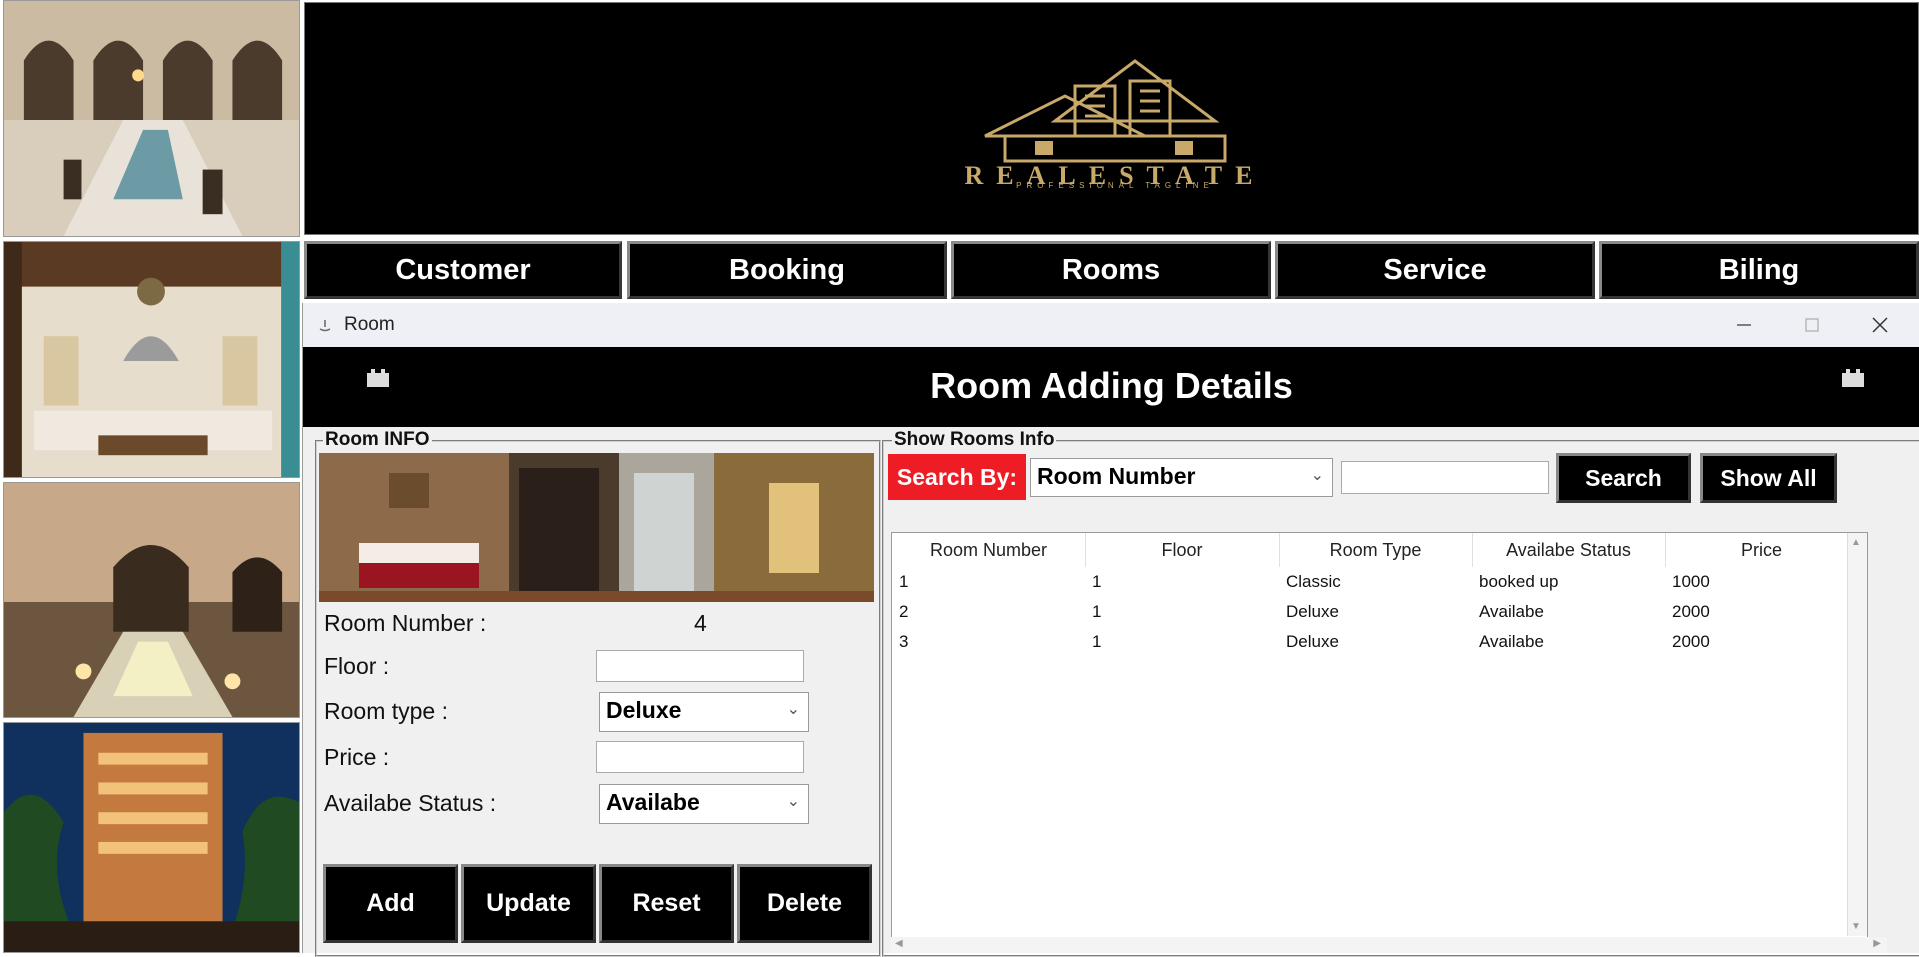  What do you see at coordinates (1857, 734) in the screenshot?
I see `vertical-scrollbar: ▲ ▼` at bounding box center [1857, 734].